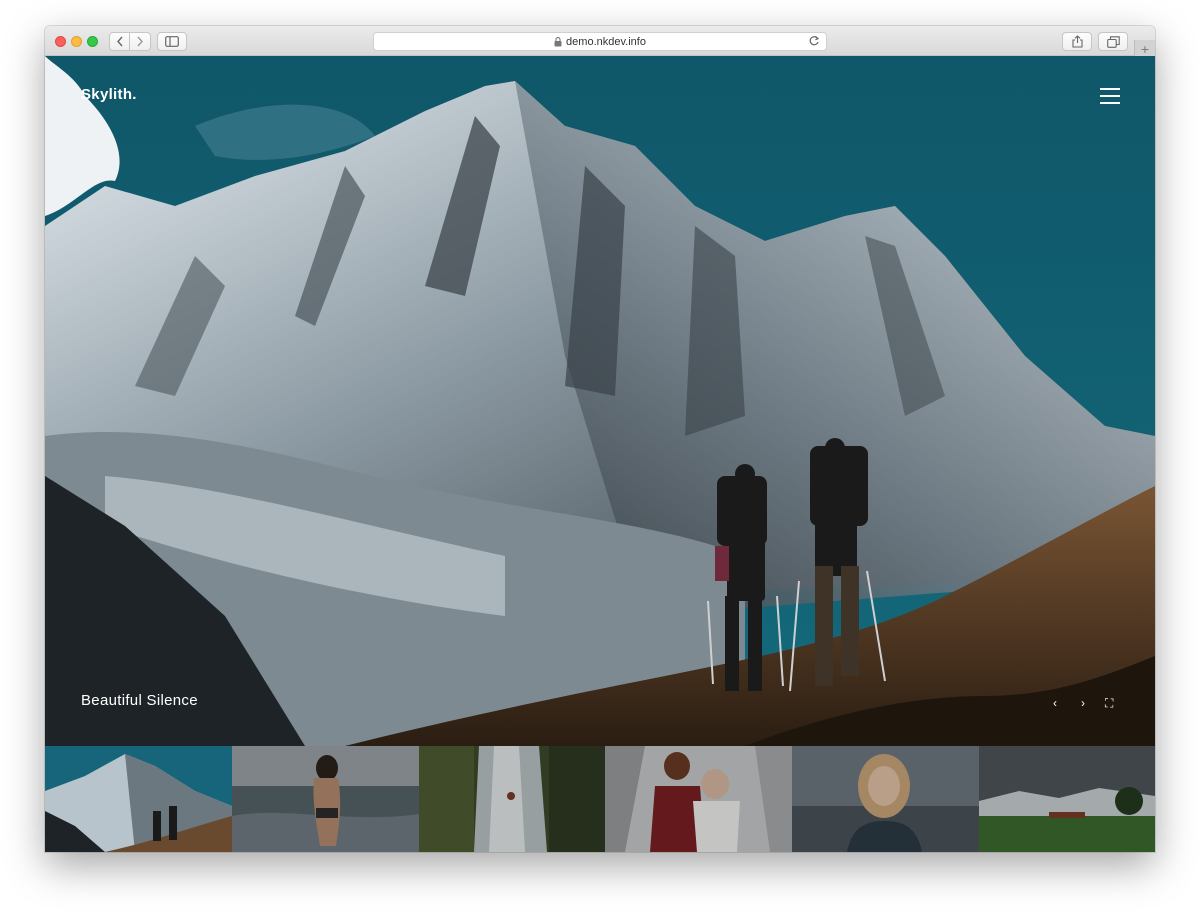  I want to click on thumbnail-woman-on-beach, so click(325, 799).